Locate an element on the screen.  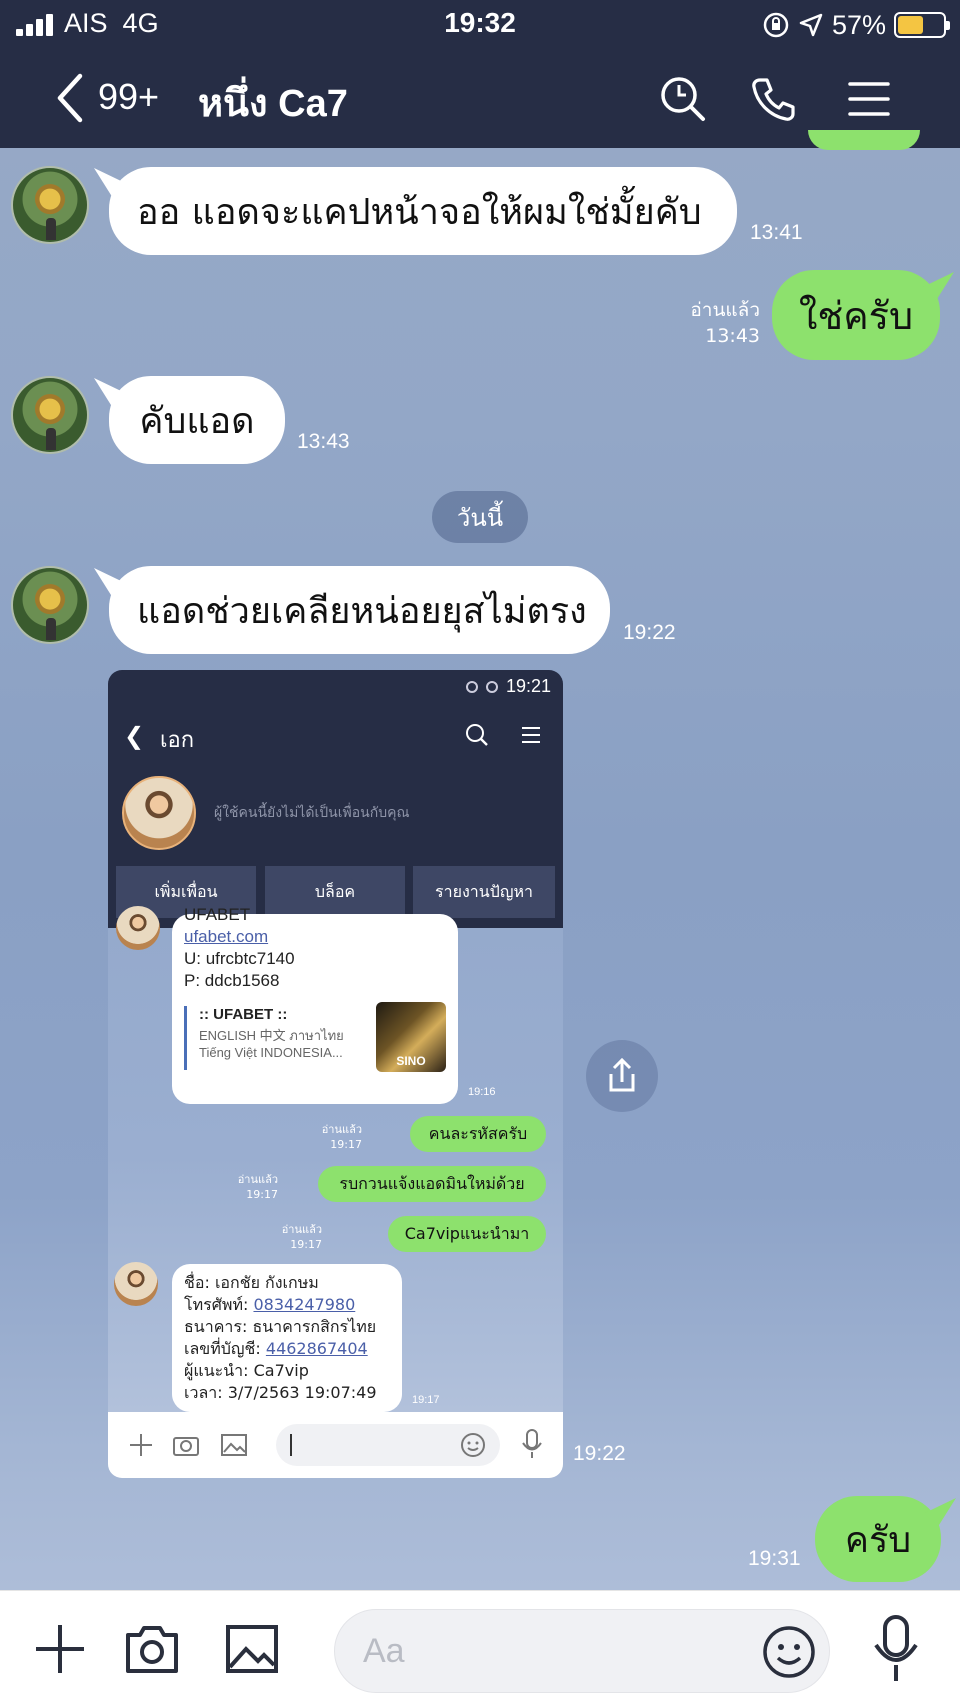
message-bubble: คับแอด is located at coordinates (197, 420).